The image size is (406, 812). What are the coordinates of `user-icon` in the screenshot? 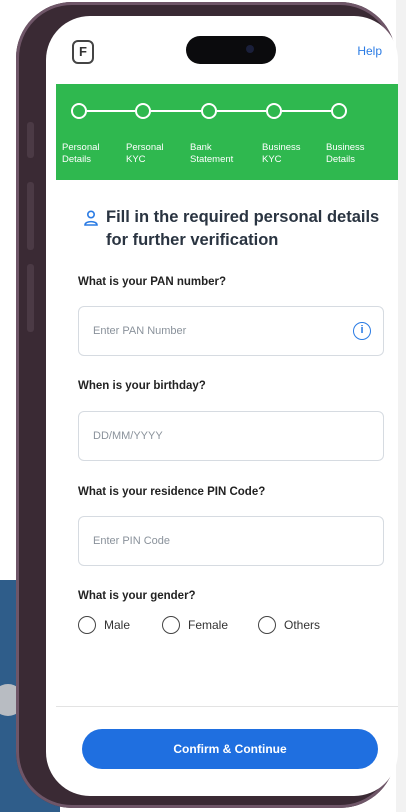 It's located at (91, 218).